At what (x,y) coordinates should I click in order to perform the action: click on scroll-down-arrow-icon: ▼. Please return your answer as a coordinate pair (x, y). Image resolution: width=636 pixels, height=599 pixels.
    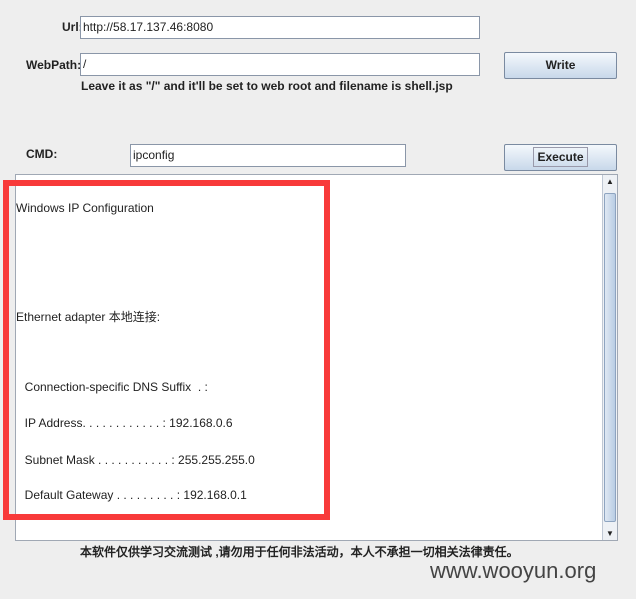
    Looking at the image, I should click on (610, 533).